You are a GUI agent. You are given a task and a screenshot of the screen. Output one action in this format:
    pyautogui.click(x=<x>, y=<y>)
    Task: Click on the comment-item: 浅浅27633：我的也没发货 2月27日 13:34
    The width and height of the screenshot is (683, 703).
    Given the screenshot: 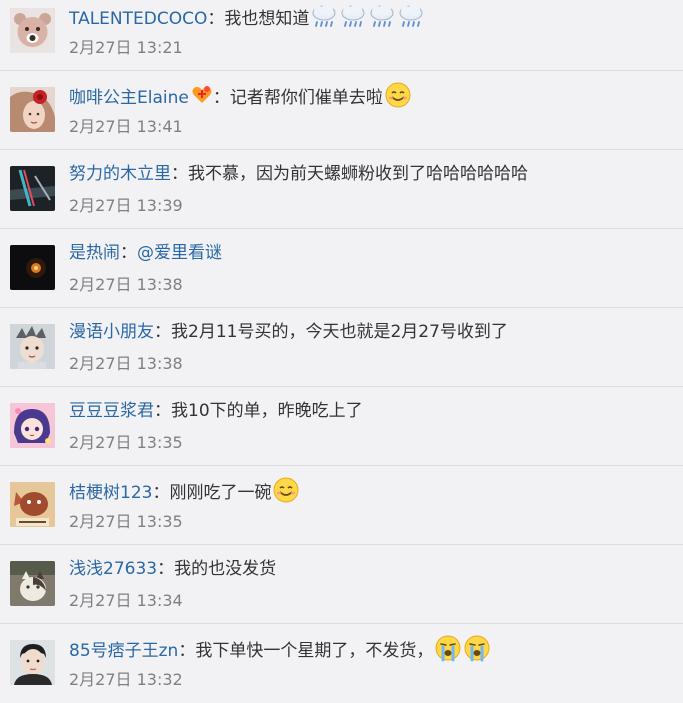 What is the action you would take?
    pyautogui.click(x=341, y=584)
    